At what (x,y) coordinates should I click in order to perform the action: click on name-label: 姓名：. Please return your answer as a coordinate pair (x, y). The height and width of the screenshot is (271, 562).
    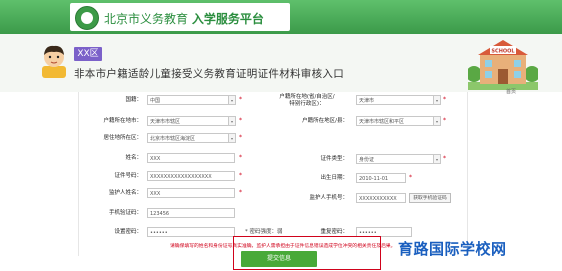
    Looking at the image, I should click on (133, 158).